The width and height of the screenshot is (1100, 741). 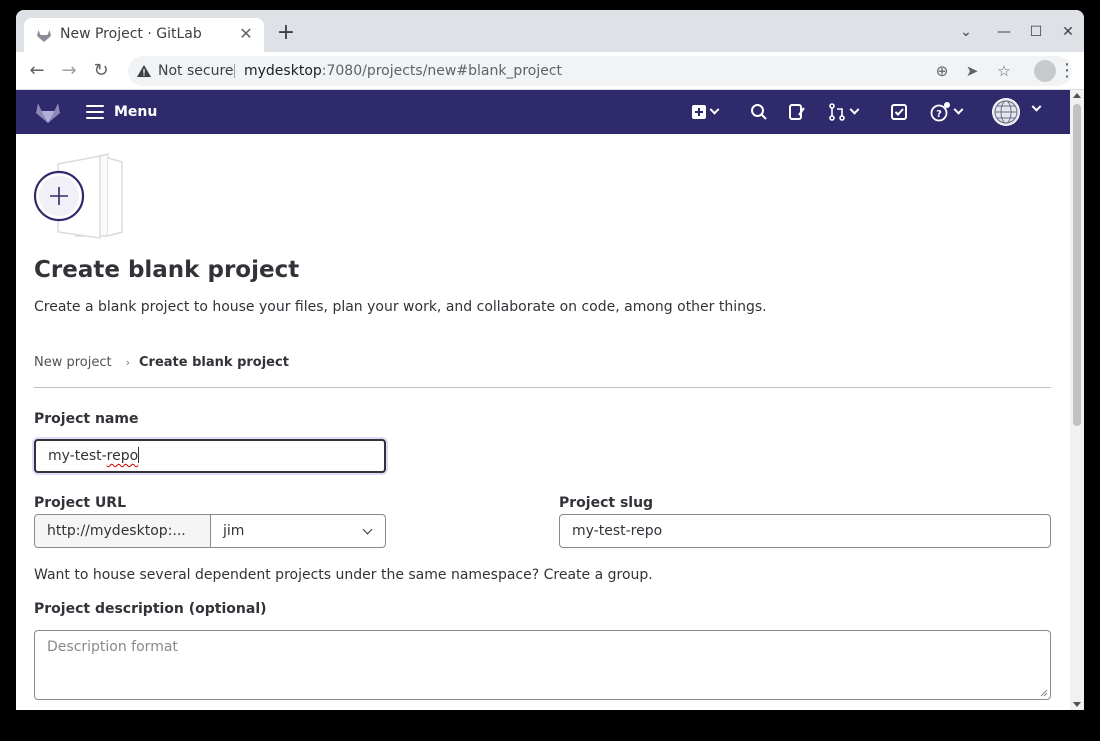 I want to click on new-item-dropdown, so click(x=706, y=112).